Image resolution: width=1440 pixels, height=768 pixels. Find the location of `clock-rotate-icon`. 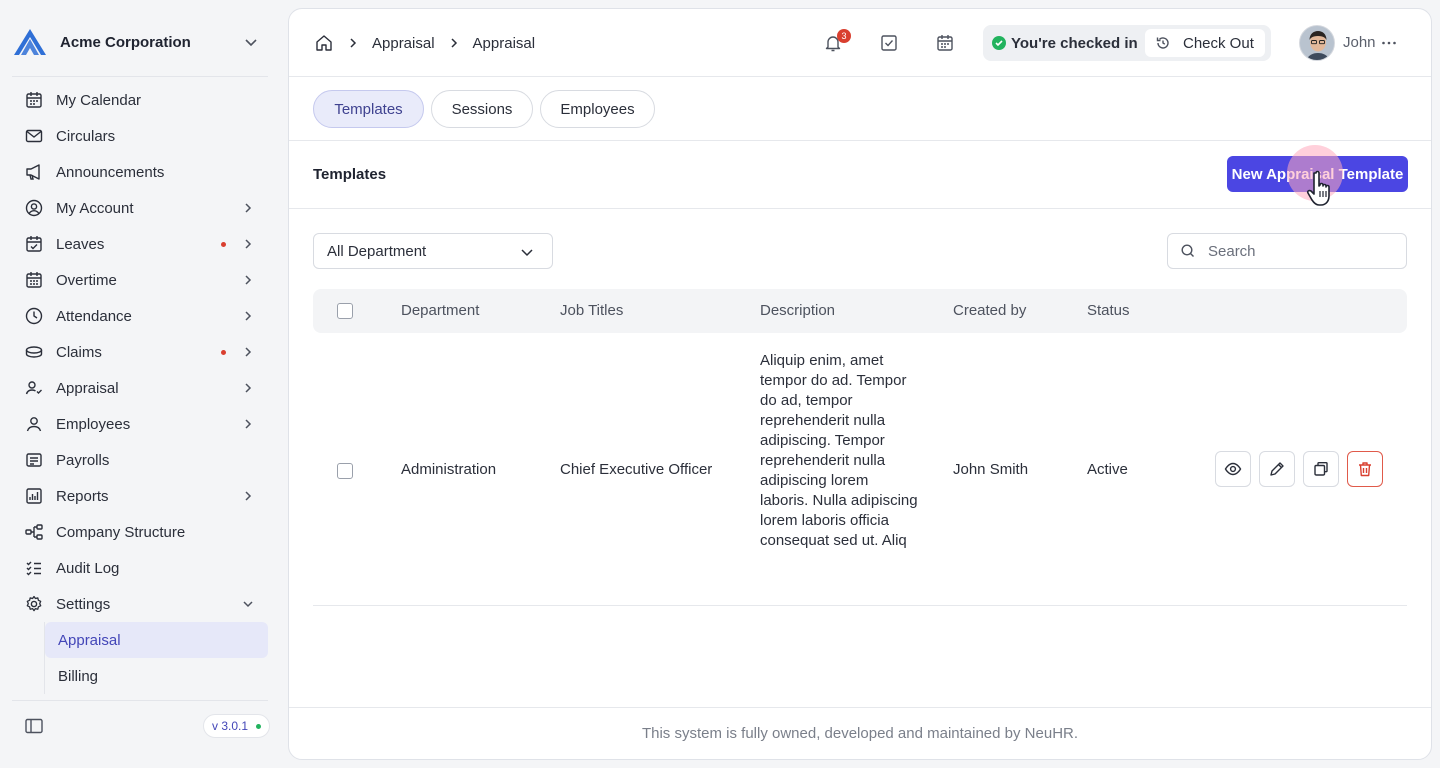

clock-rotate-icon is located at coordinates (1162, 43).